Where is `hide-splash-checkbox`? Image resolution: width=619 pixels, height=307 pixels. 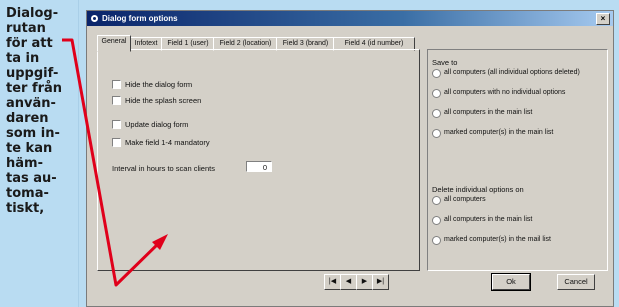
hide-splash-checkbox is located at coordinates (116, 100).